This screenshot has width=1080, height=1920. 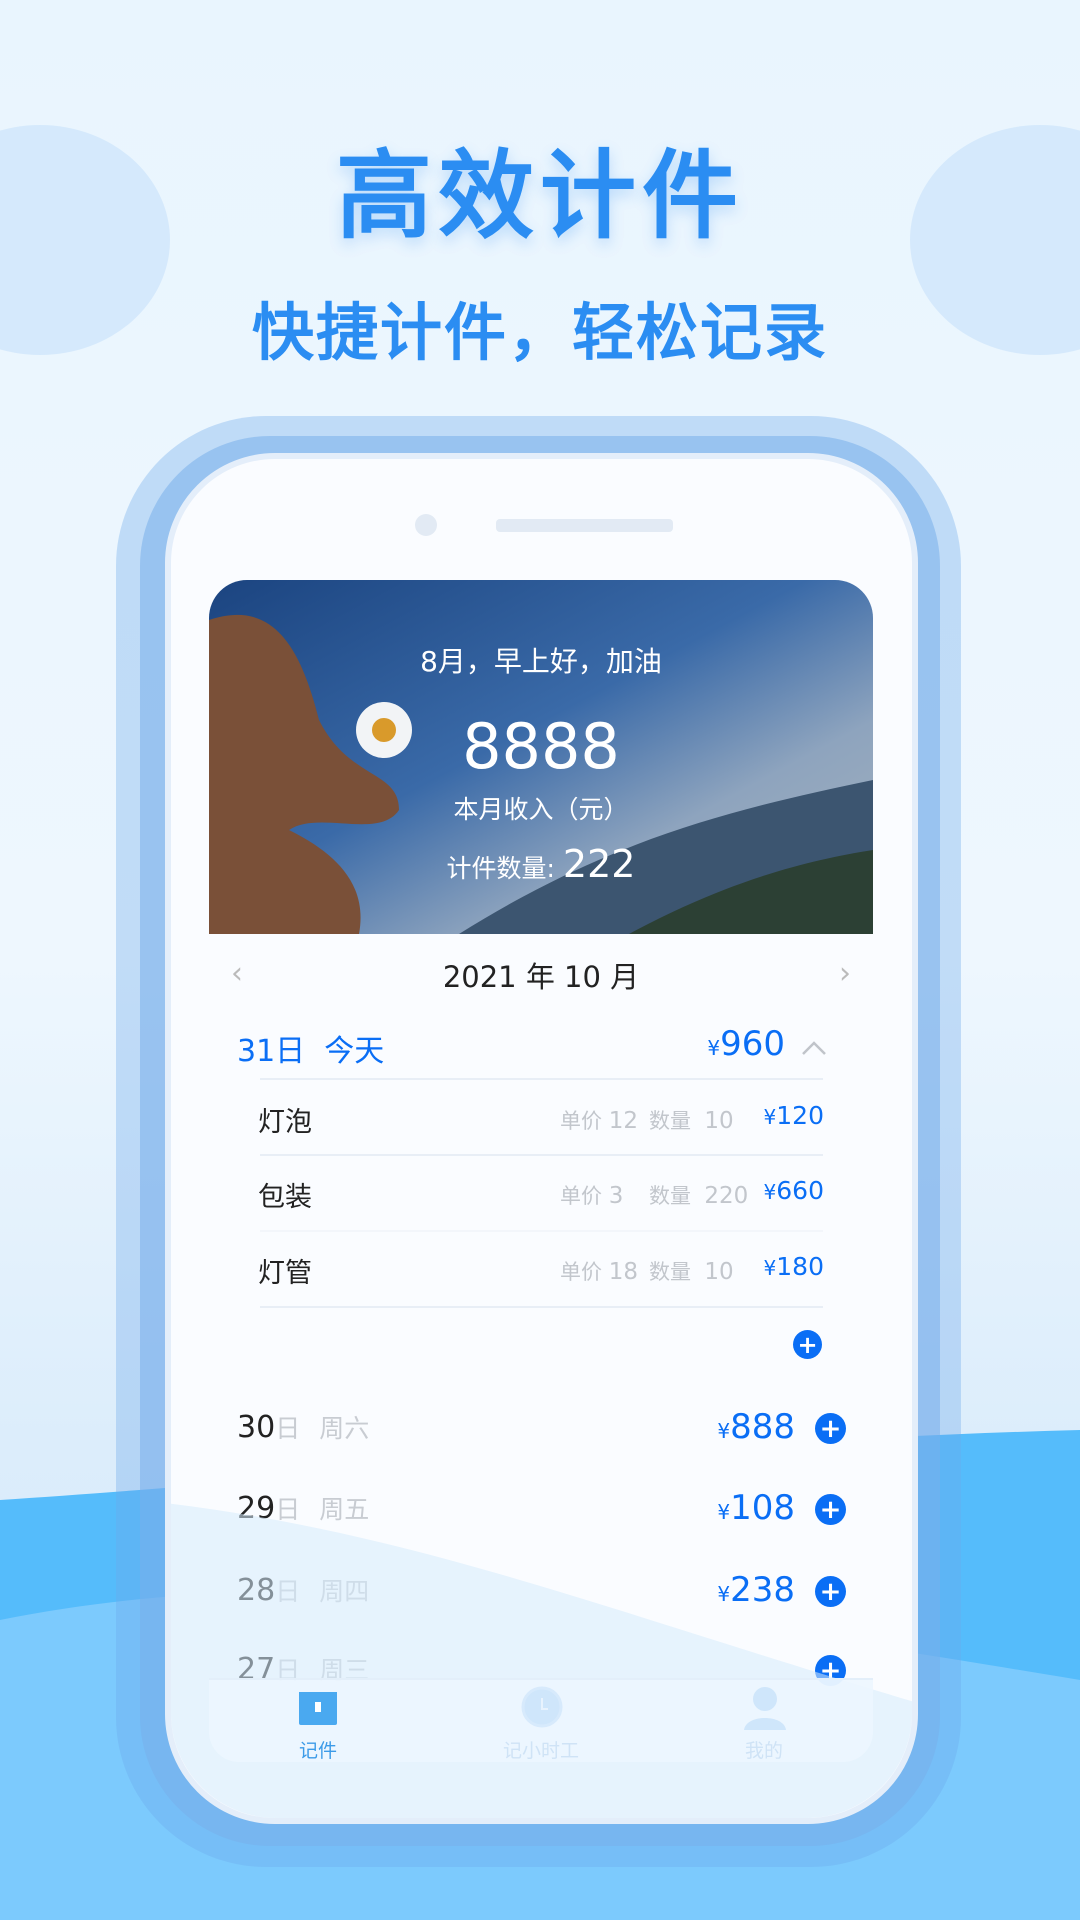 What do you see at coordinates (540, 196) in the screenshot?
I see `hero-title: 高效计件` at bounding box center [540, 196].